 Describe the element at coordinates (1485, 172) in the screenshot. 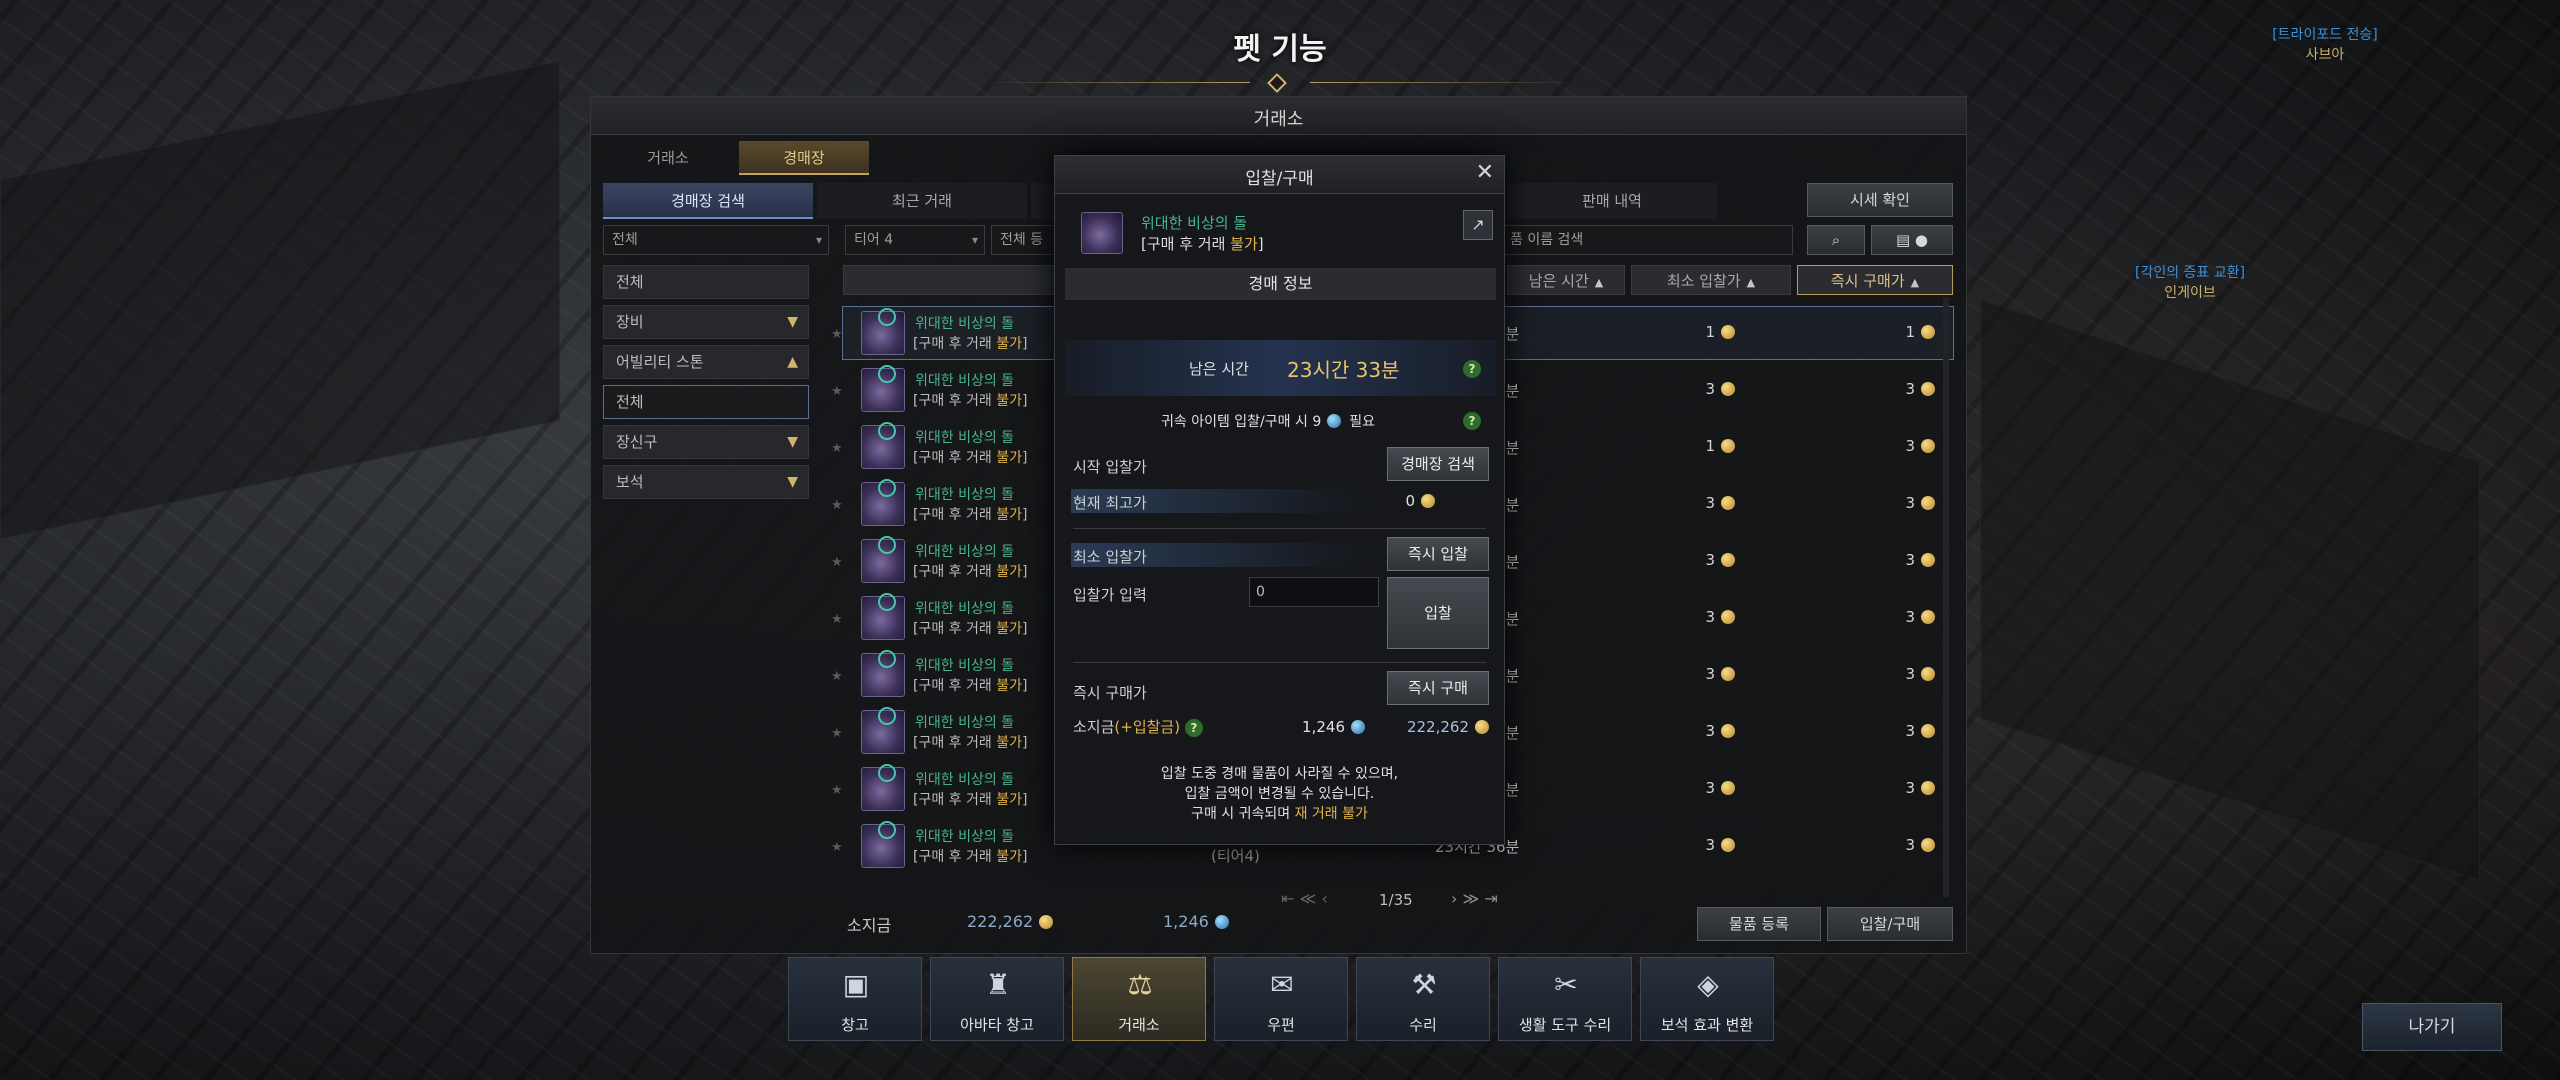

I see `close-icon: ✕` at that location.